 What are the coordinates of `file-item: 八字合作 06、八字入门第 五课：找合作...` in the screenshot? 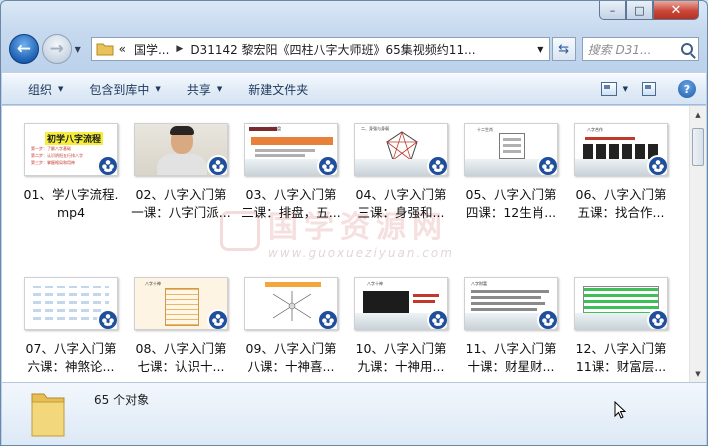 It's located at (621, 189).